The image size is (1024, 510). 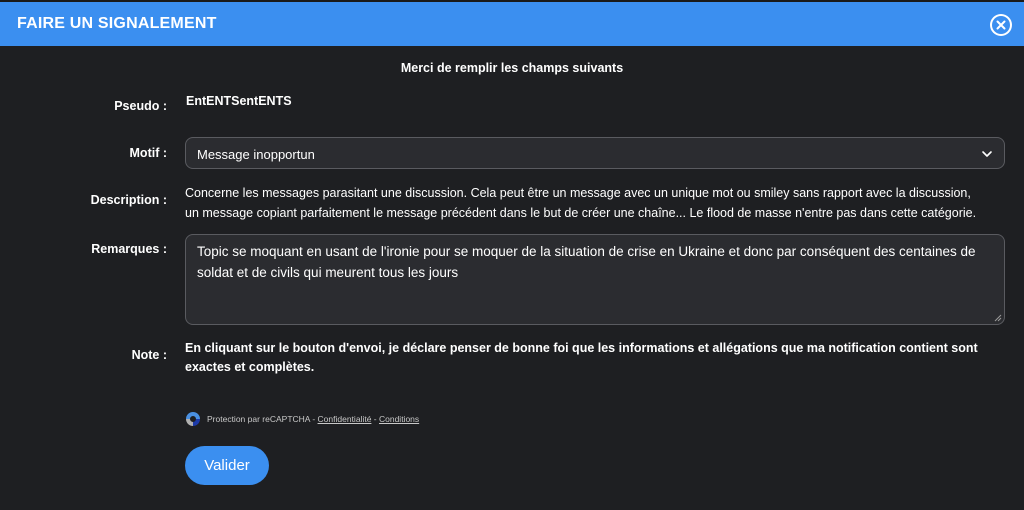 I want to click on remarques-label: Remarques :, so click(x=129, y=249).